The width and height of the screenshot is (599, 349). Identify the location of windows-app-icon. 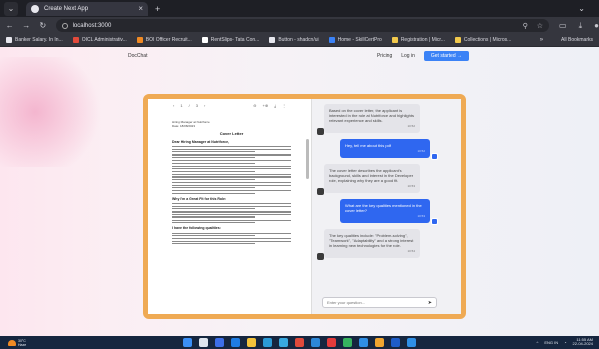
(187, 342).